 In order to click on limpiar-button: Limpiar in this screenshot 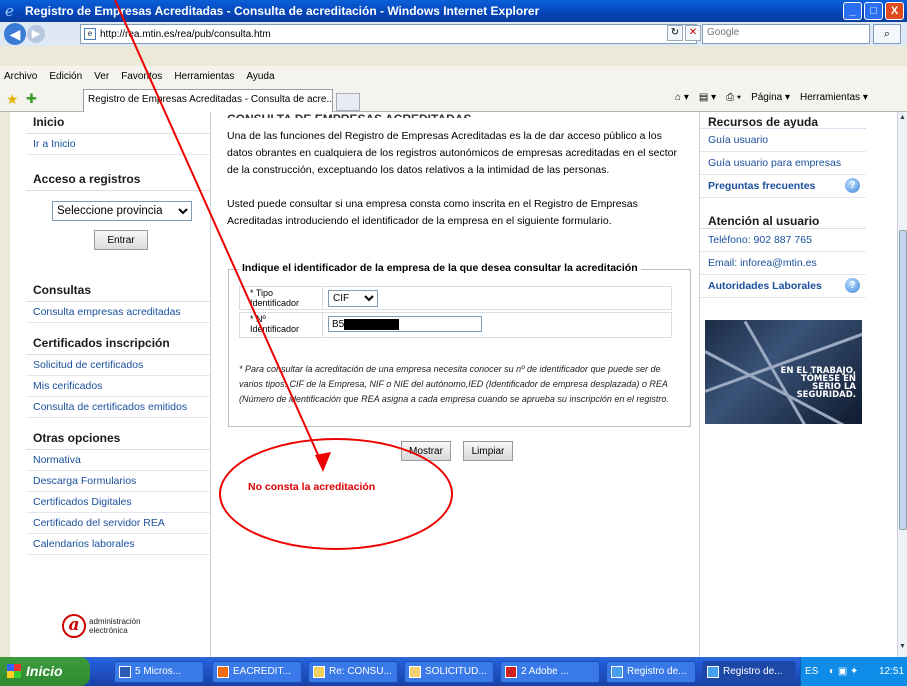, I will do `click(488, 451)`.